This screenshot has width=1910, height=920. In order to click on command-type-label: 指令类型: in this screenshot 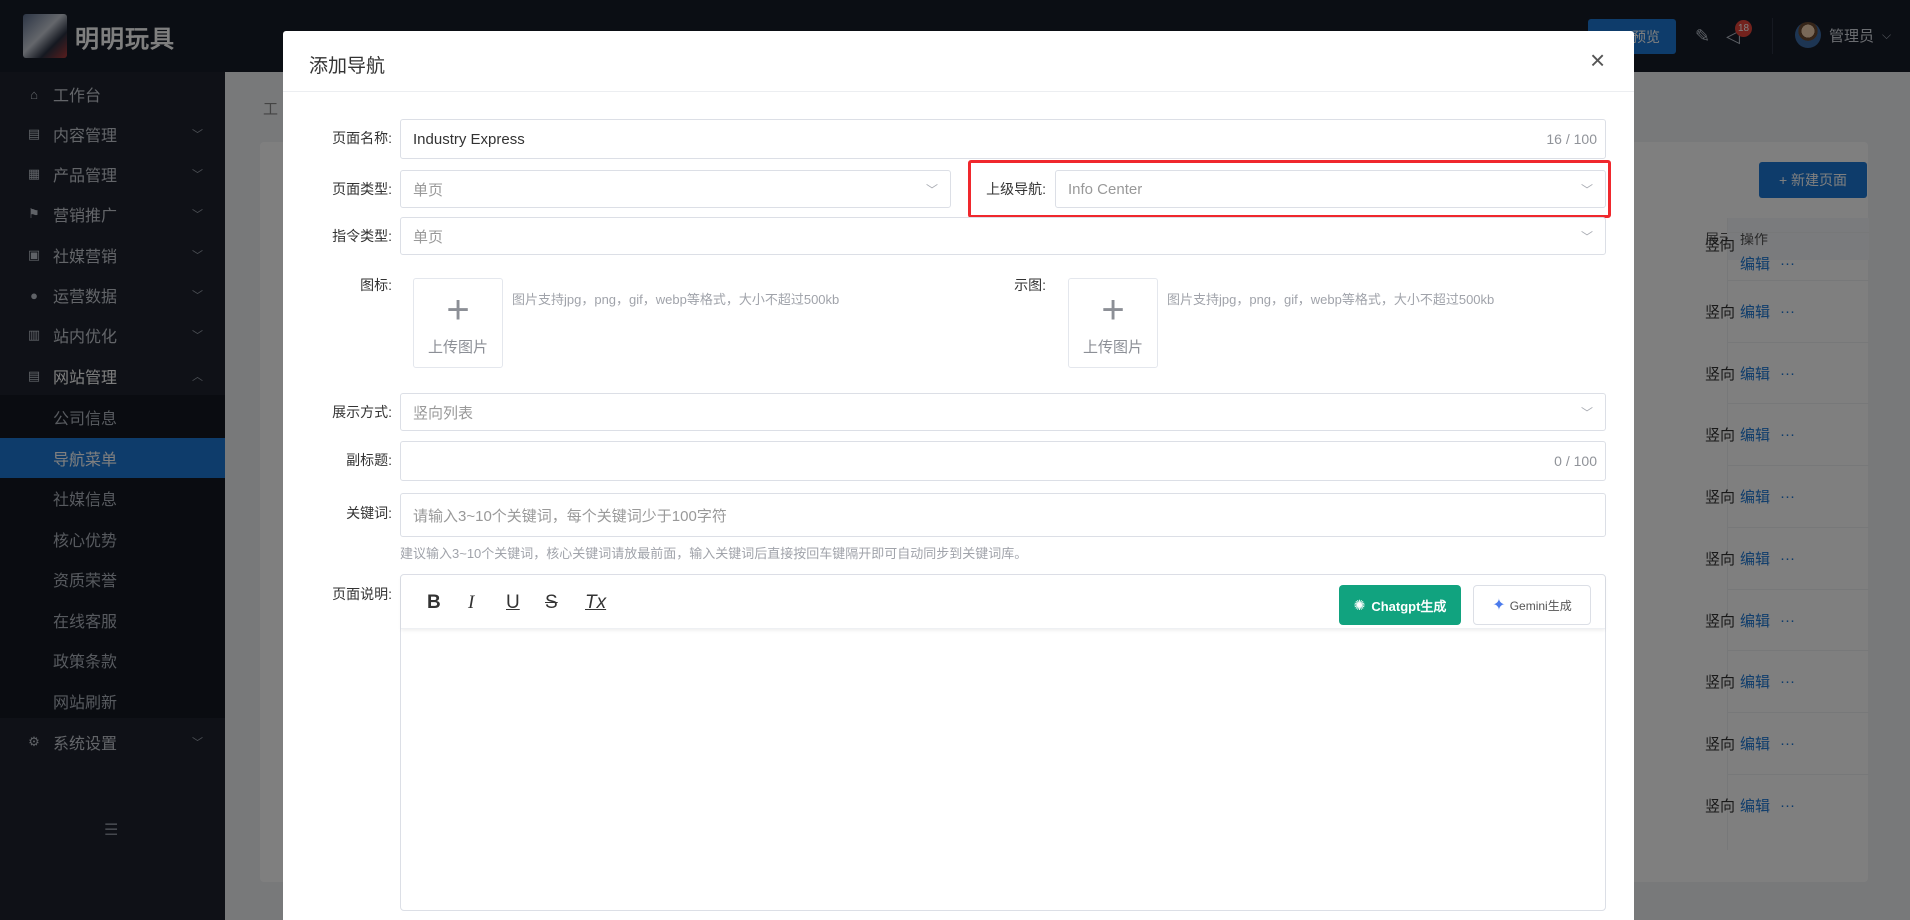, I will do `click(362, 236)`.